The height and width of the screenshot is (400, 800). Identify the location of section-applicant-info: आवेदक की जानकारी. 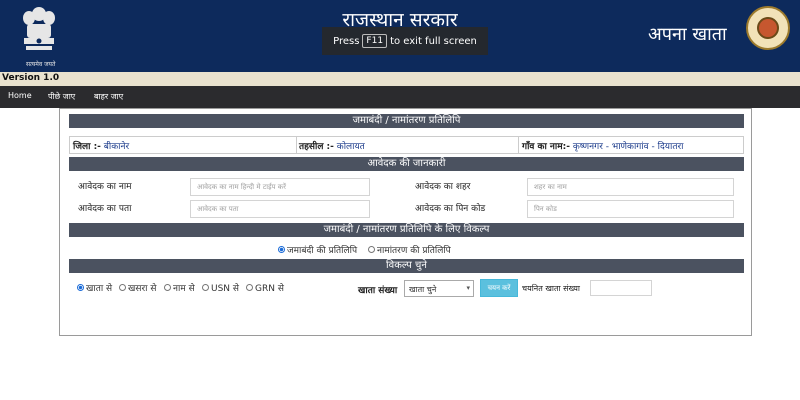
(406, 164).